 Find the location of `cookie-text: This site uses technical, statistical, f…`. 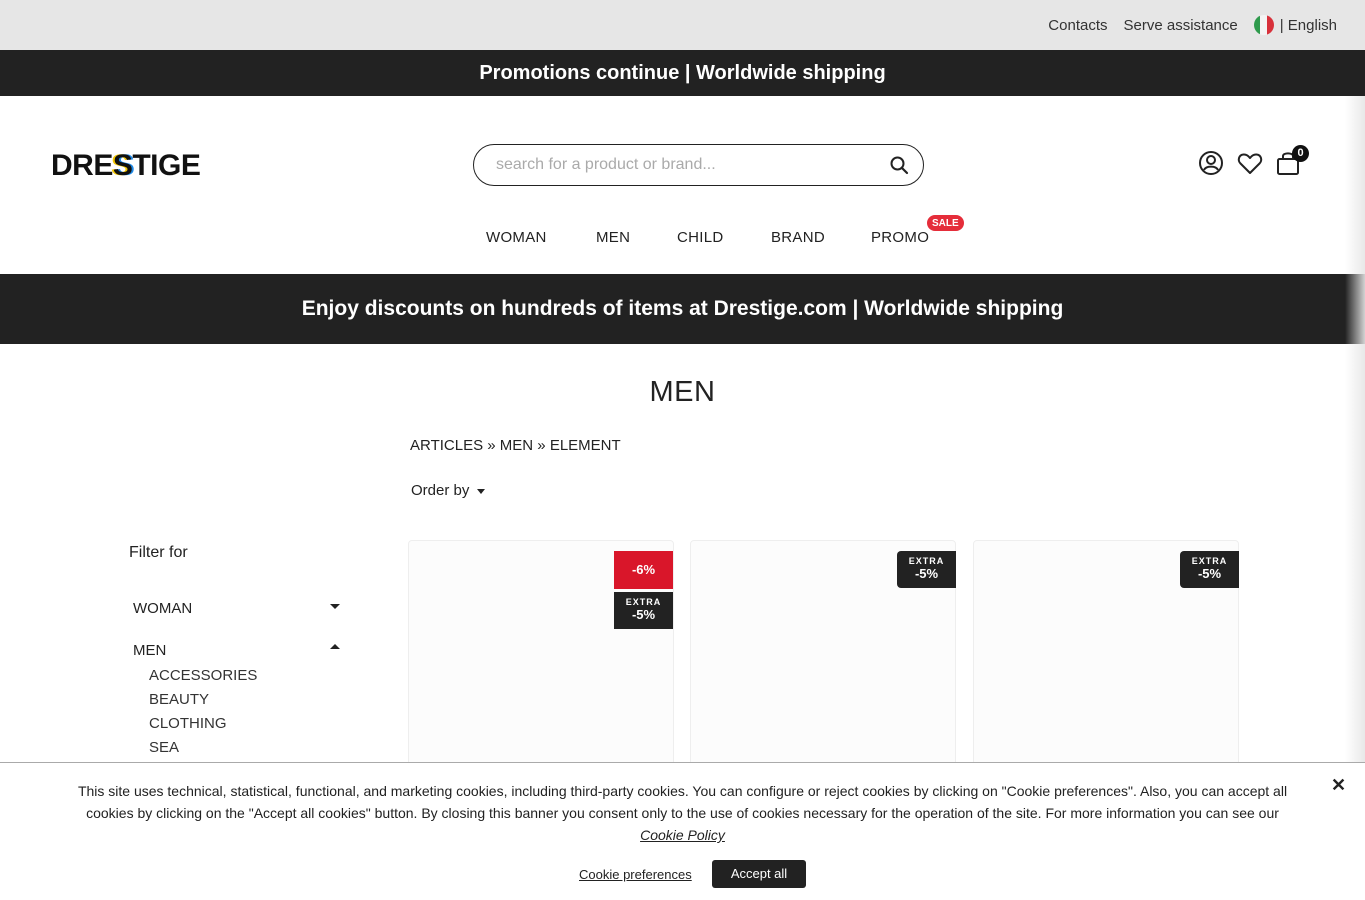

cookie-text: This site uses technical, statistical, f… is located at coordinates (682, 802).